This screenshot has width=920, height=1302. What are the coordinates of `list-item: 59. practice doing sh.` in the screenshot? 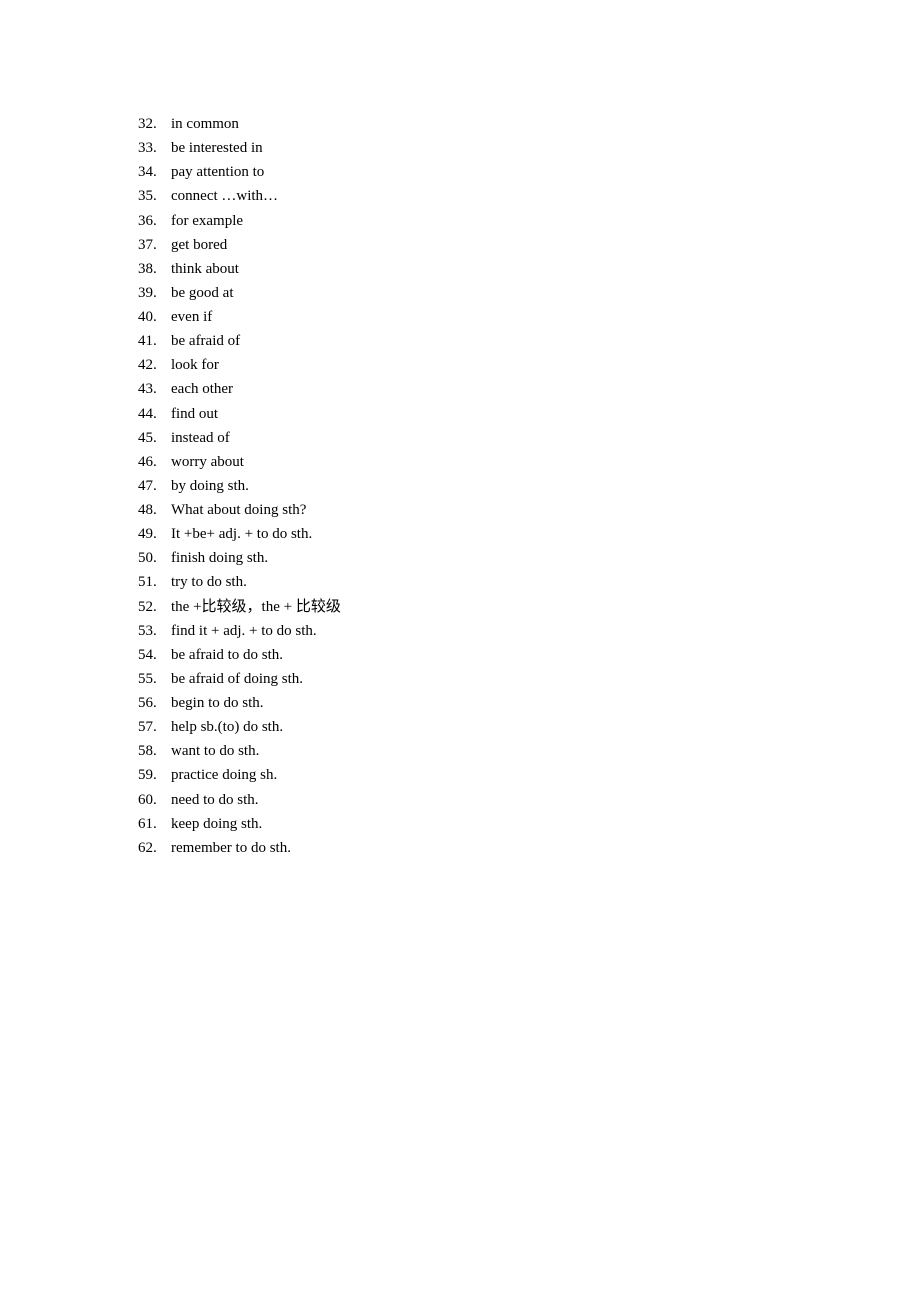 It's located at (239, 776).